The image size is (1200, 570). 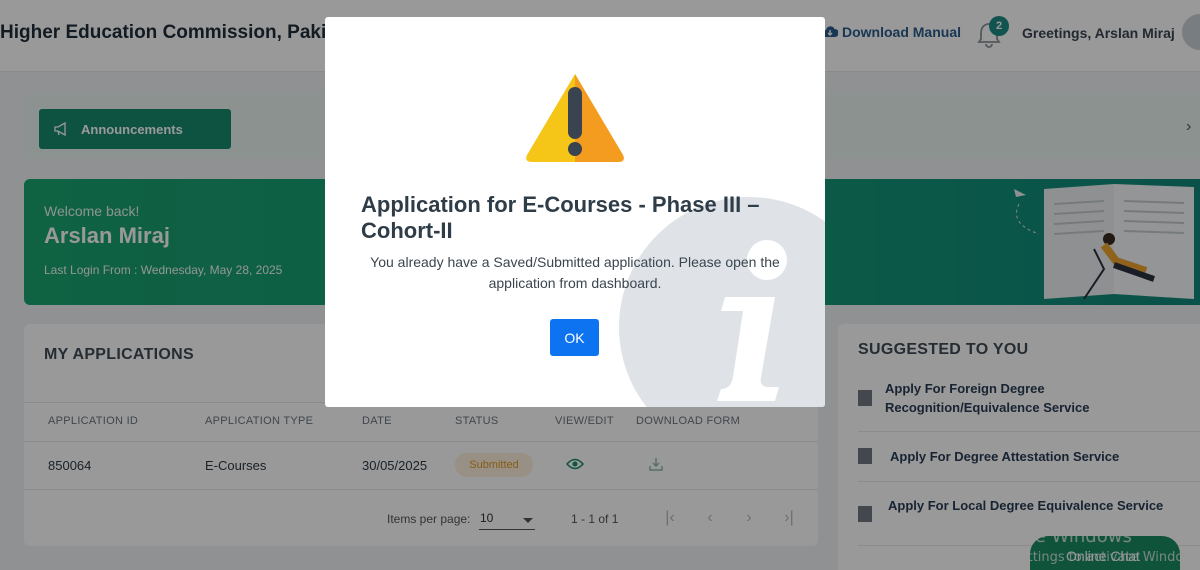 I want to click on warning-triangle-icon, so click(x=575, y=118).